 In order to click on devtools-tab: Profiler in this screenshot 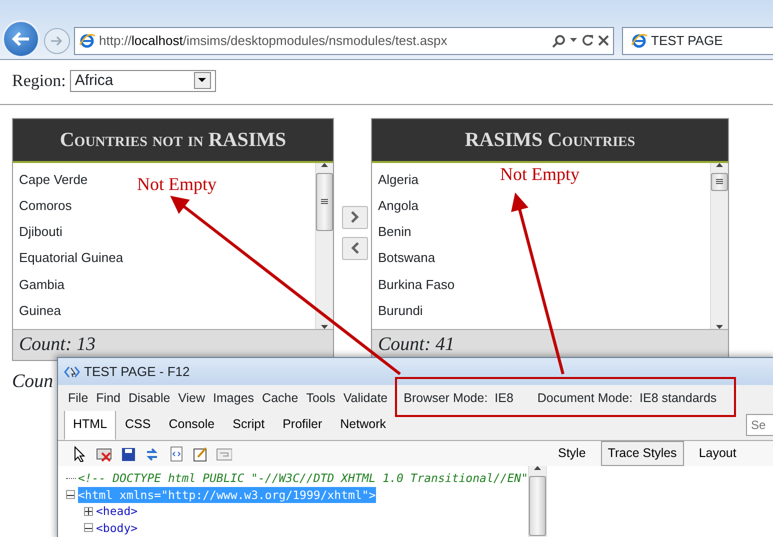, I will do `click(303, 424)`.